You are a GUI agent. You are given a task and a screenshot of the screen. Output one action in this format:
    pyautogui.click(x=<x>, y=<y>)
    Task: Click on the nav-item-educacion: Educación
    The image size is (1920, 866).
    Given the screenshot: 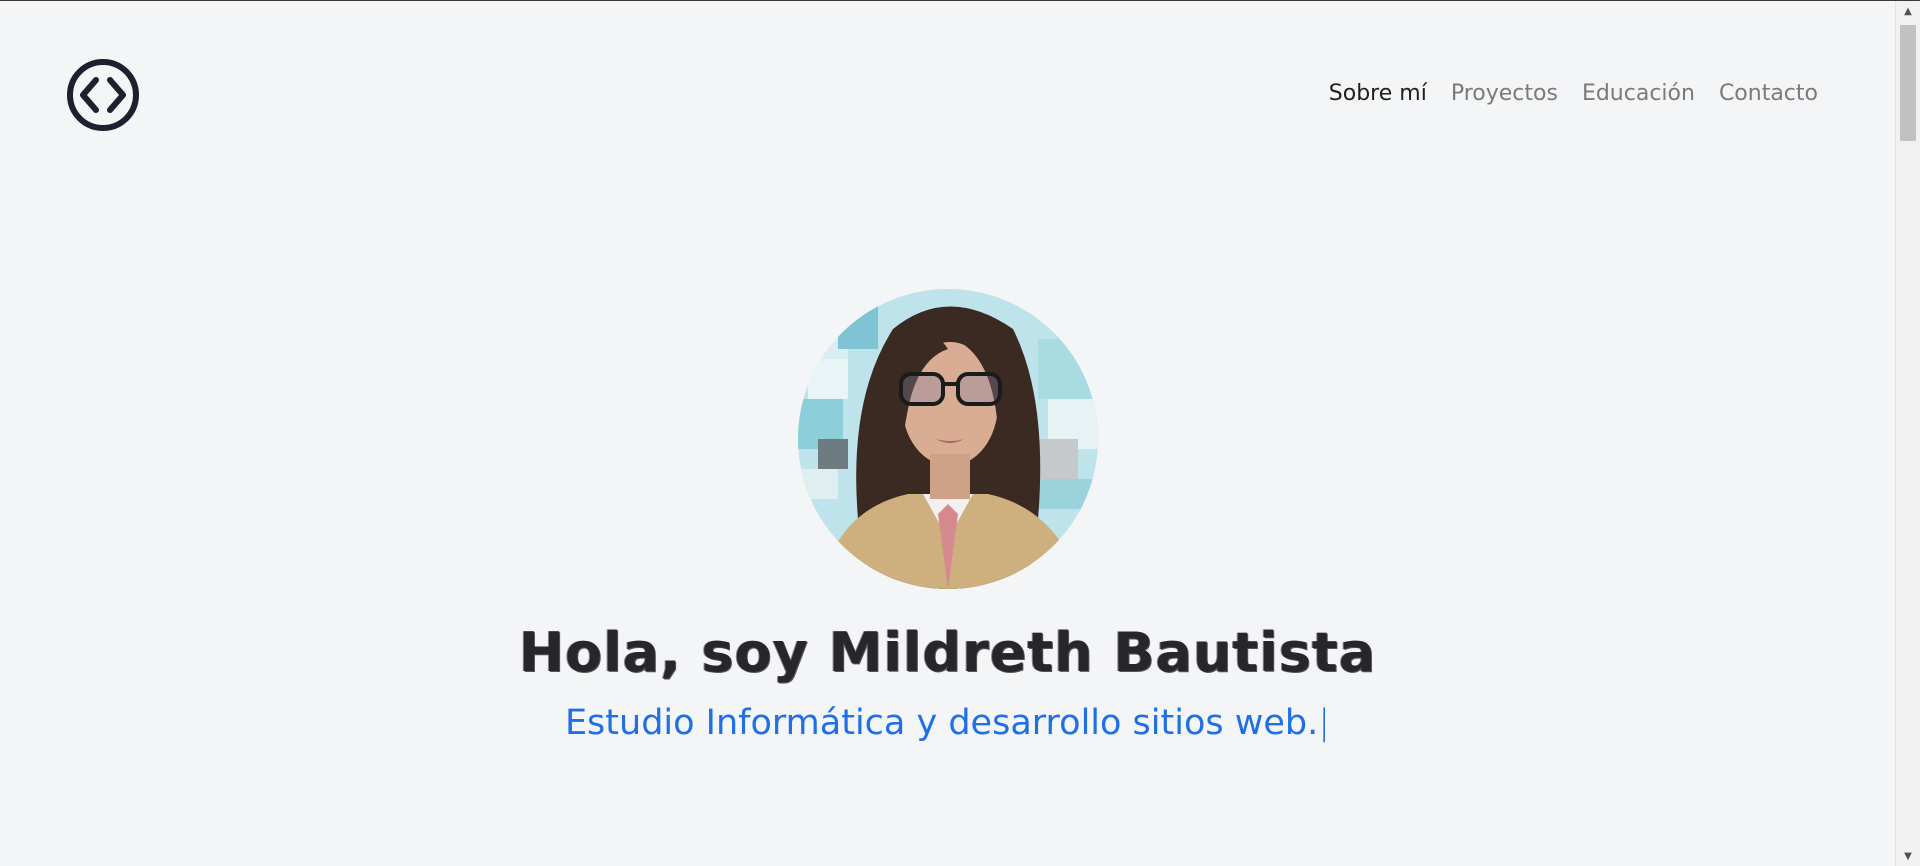 What is the action you would take?
    pyautogui.click(x=1638, y=93)
    